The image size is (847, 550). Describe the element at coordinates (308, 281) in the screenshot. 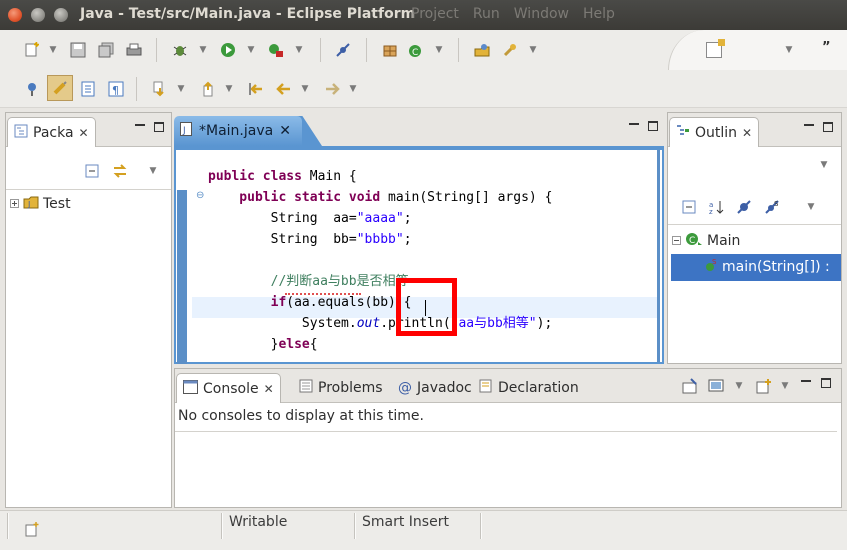

I see `code-line: //判断aa与bb是否相等` at that location.